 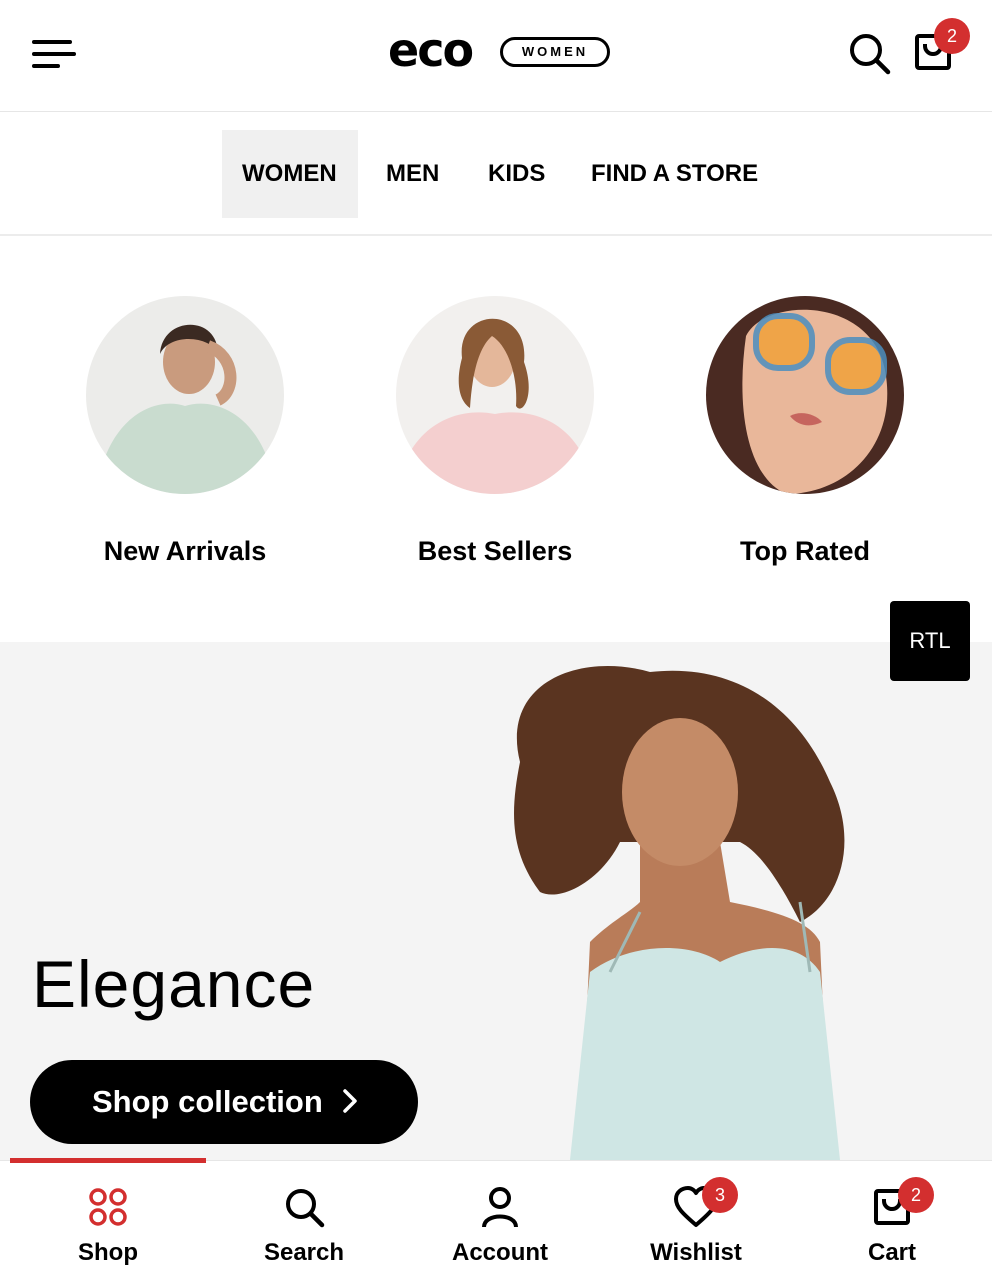 I want to click on brand-logo: eco WOMEN, so click(x=500, y=50).